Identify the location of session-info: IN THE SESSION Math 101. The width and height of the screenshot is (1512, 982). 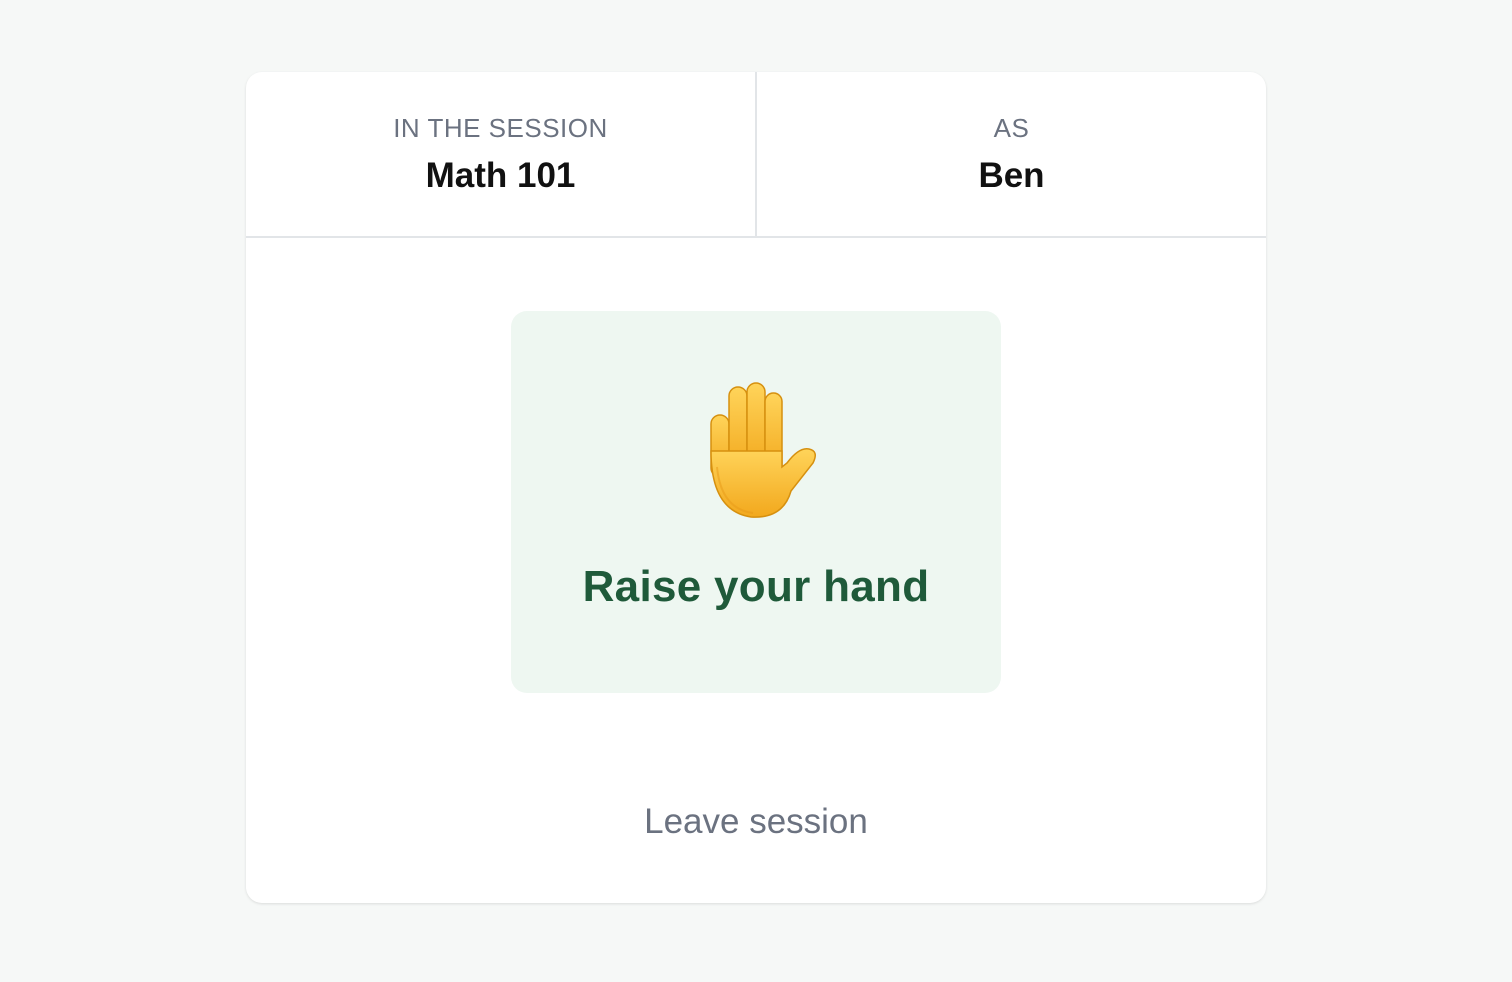
(500, 154).